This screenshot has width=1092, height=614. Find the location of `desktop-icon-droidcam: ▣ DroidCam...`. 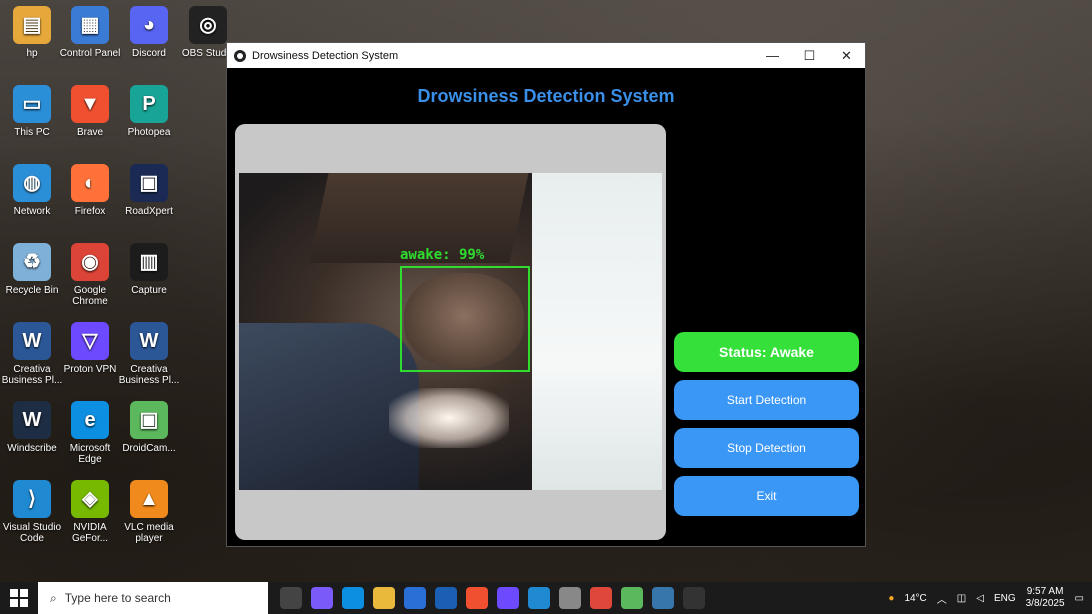

desktop-icon-droidcam: ▣ DroidCam... is located at coordinates (149, 439).